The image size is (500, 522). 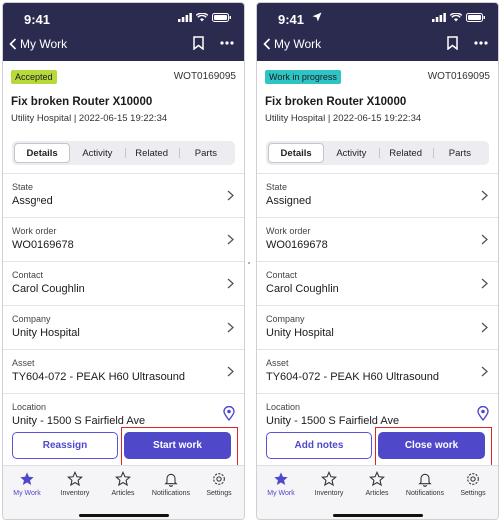 I want to click on field-value: WO0169678, so click(x=297, y=245).